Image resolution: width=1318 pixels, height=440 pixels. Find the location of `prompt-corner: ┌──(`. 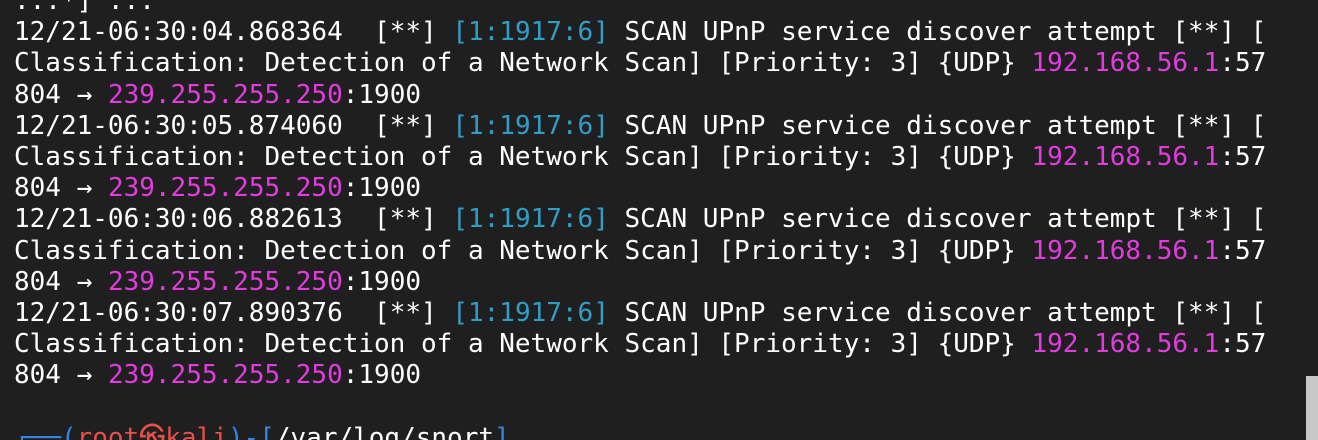

prompt-corner: ┌──( is located at coordinates (45, 431).